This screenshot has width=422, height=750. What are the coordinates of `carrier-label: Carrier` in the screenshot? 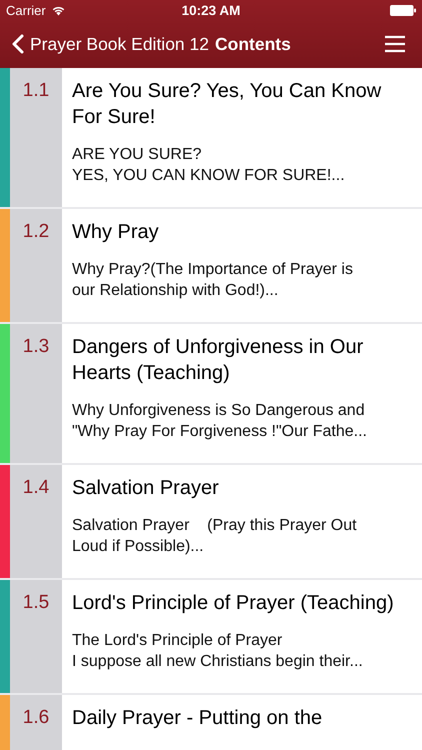 It's located at (26, 10).